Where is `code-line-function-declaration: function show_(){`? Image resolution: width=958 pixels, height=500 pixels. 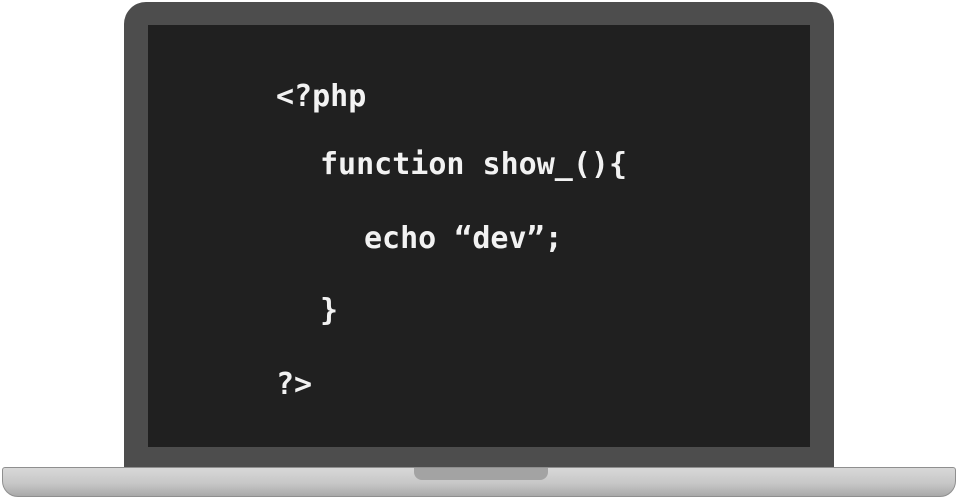 code-line-function-declaration: function show_(){ is located at coordinates (474, 164).